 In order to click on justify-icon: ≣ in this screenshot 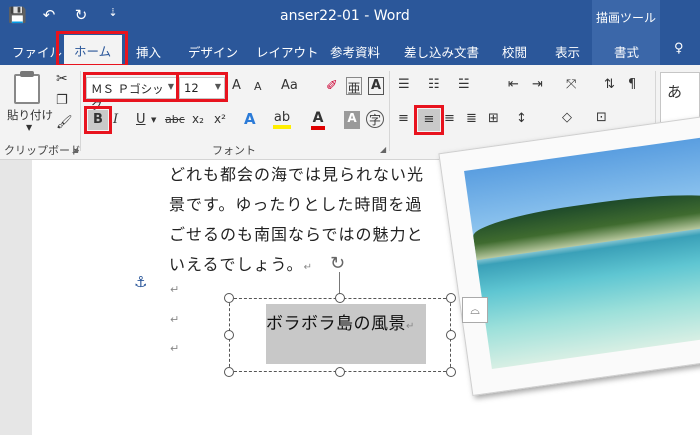, I will do `click(471, 118)`.